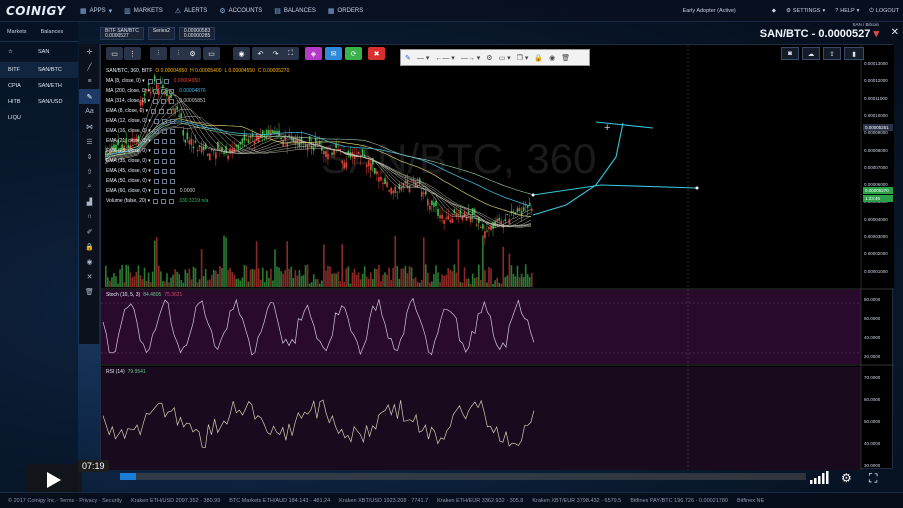 The width and height of the screenshot is (903, 508). I want to click on snapshot-icon: ◙, so click(790, 53).